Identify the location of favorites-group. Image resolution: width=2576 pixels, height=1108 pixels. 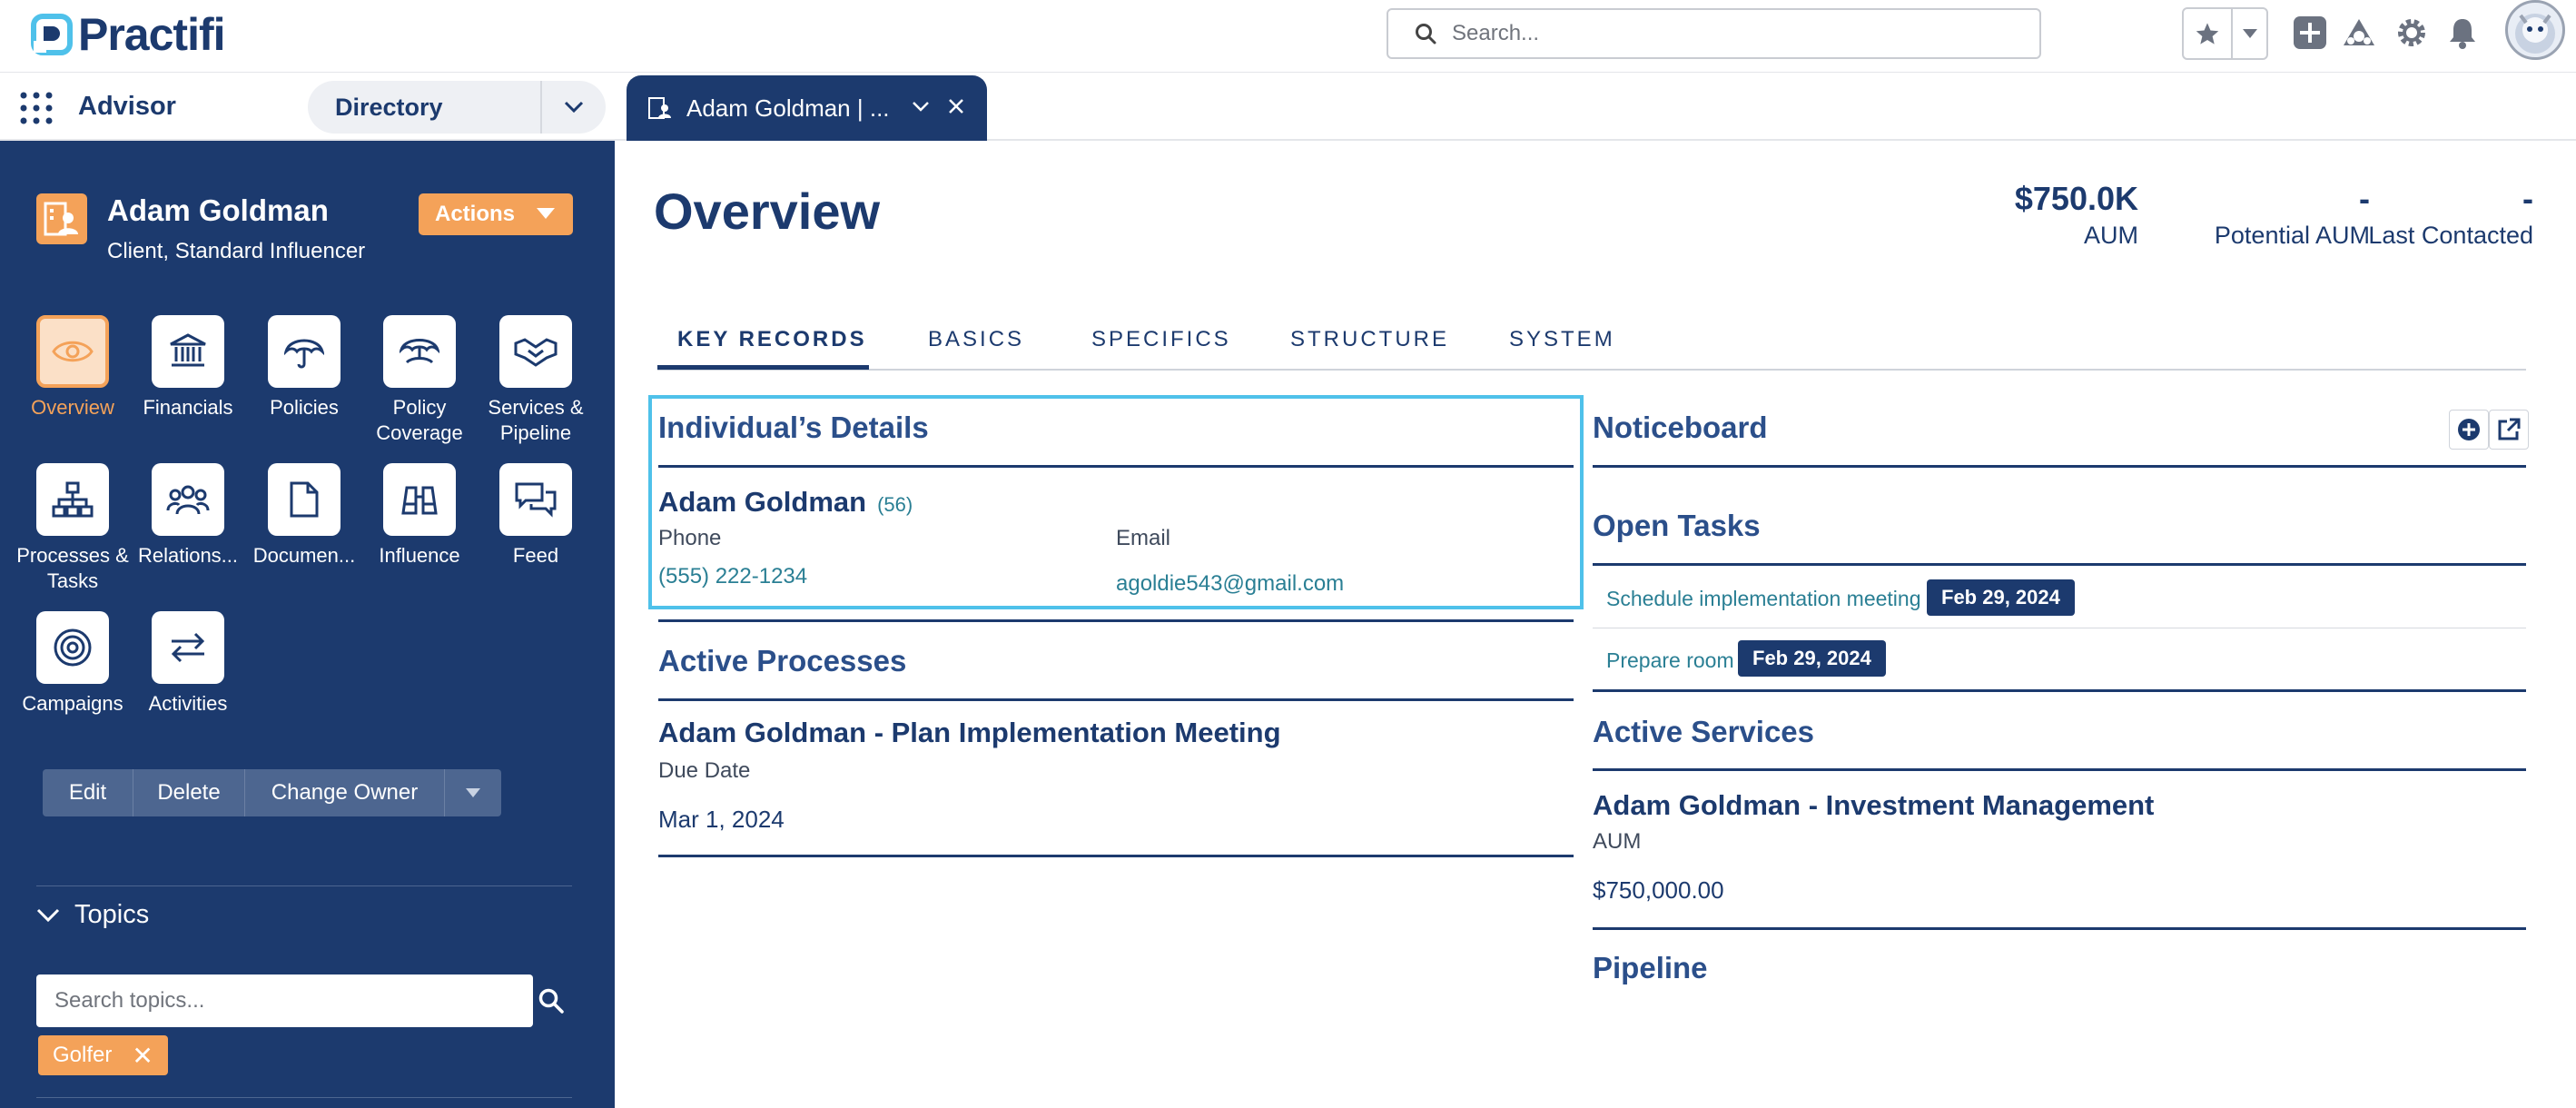
(2225, 34).